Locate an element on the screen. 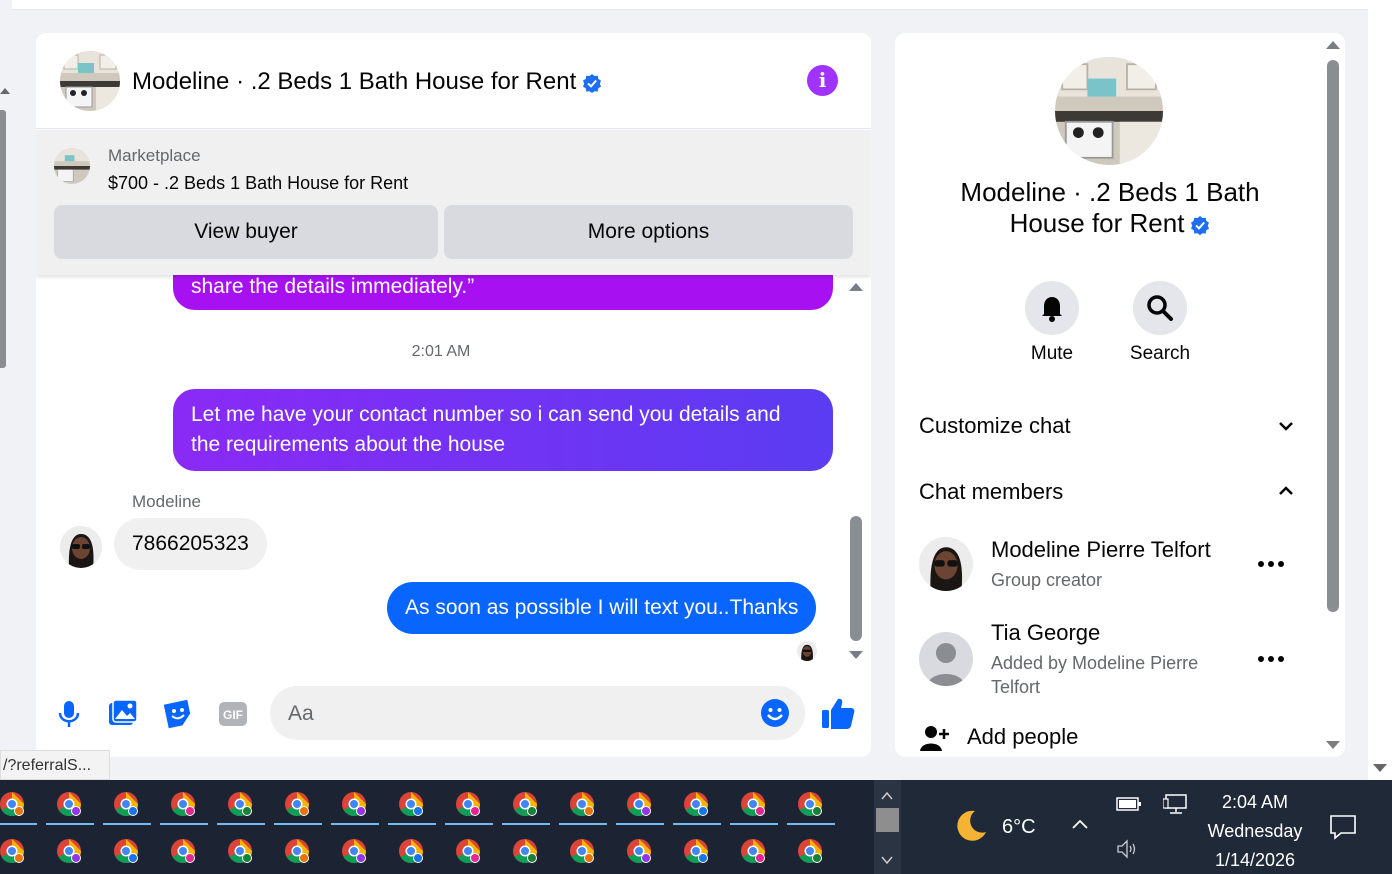  weather-temperature: 6°C is located at coordinates (1019, 827).